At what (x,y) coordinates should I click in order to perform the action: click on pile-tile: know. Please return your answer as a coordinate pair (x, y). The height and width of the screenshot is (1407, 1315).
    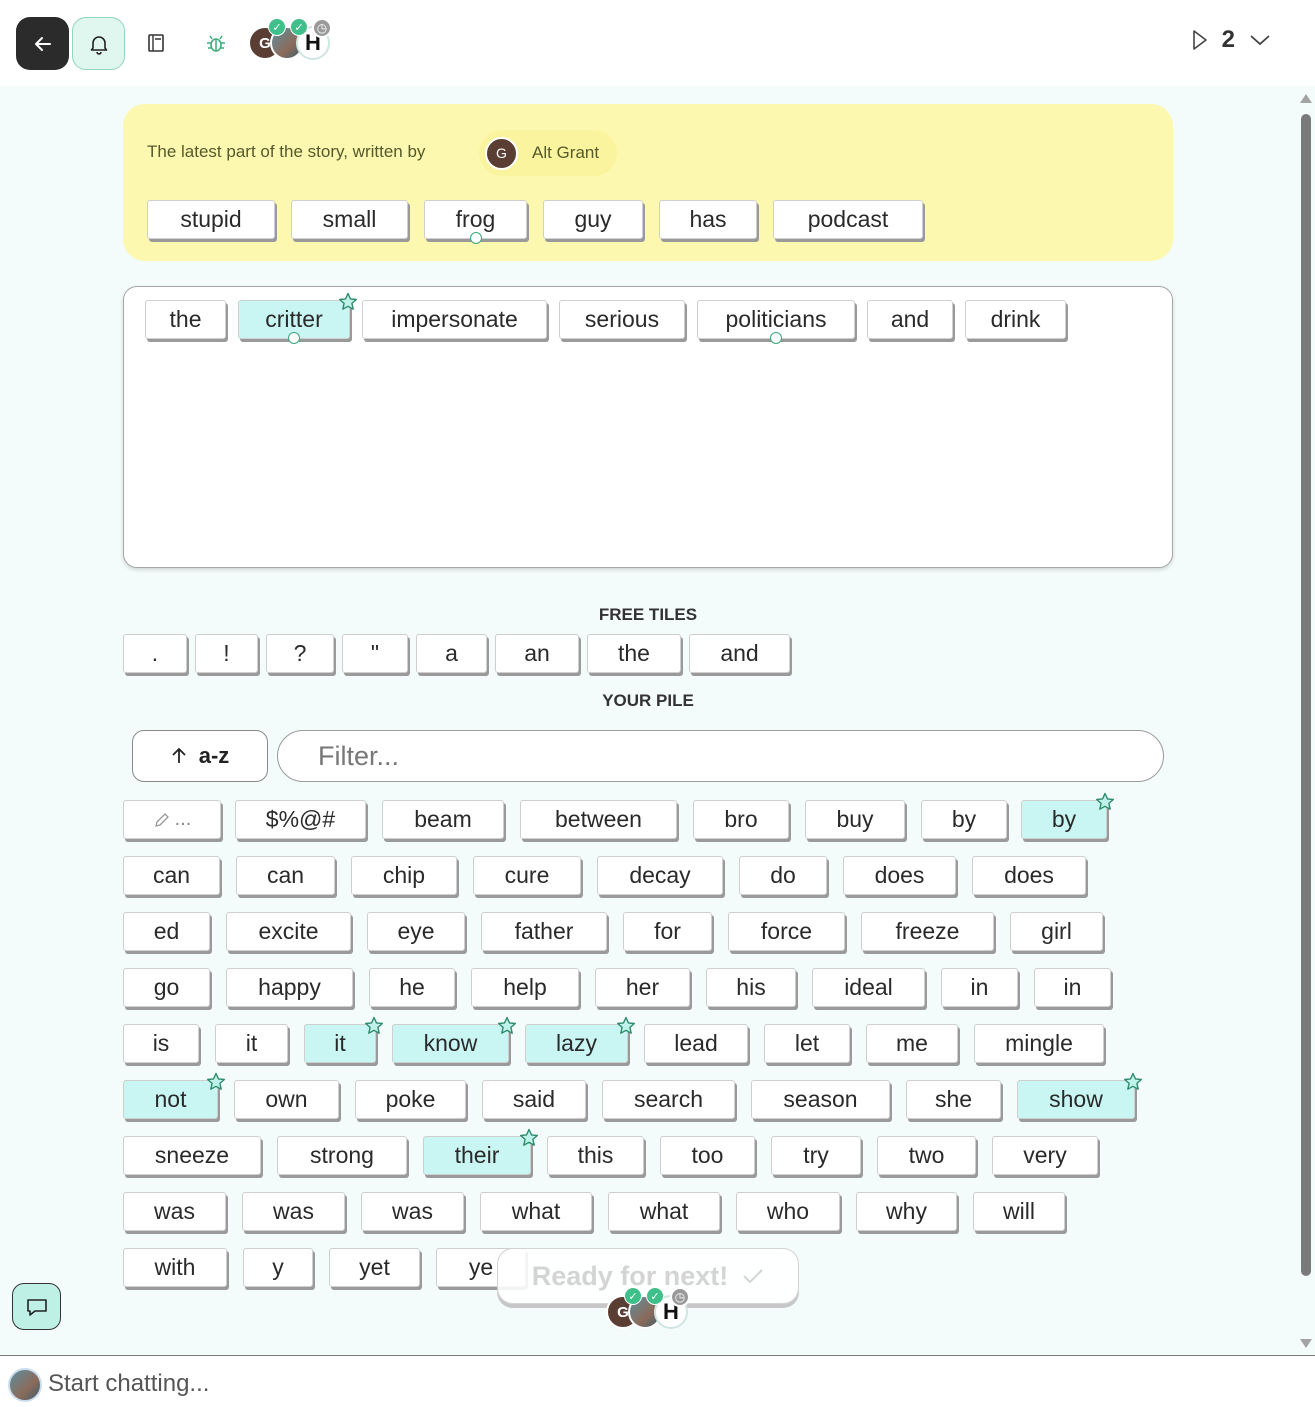
    Looking at the image, I should click on (454, 1039).